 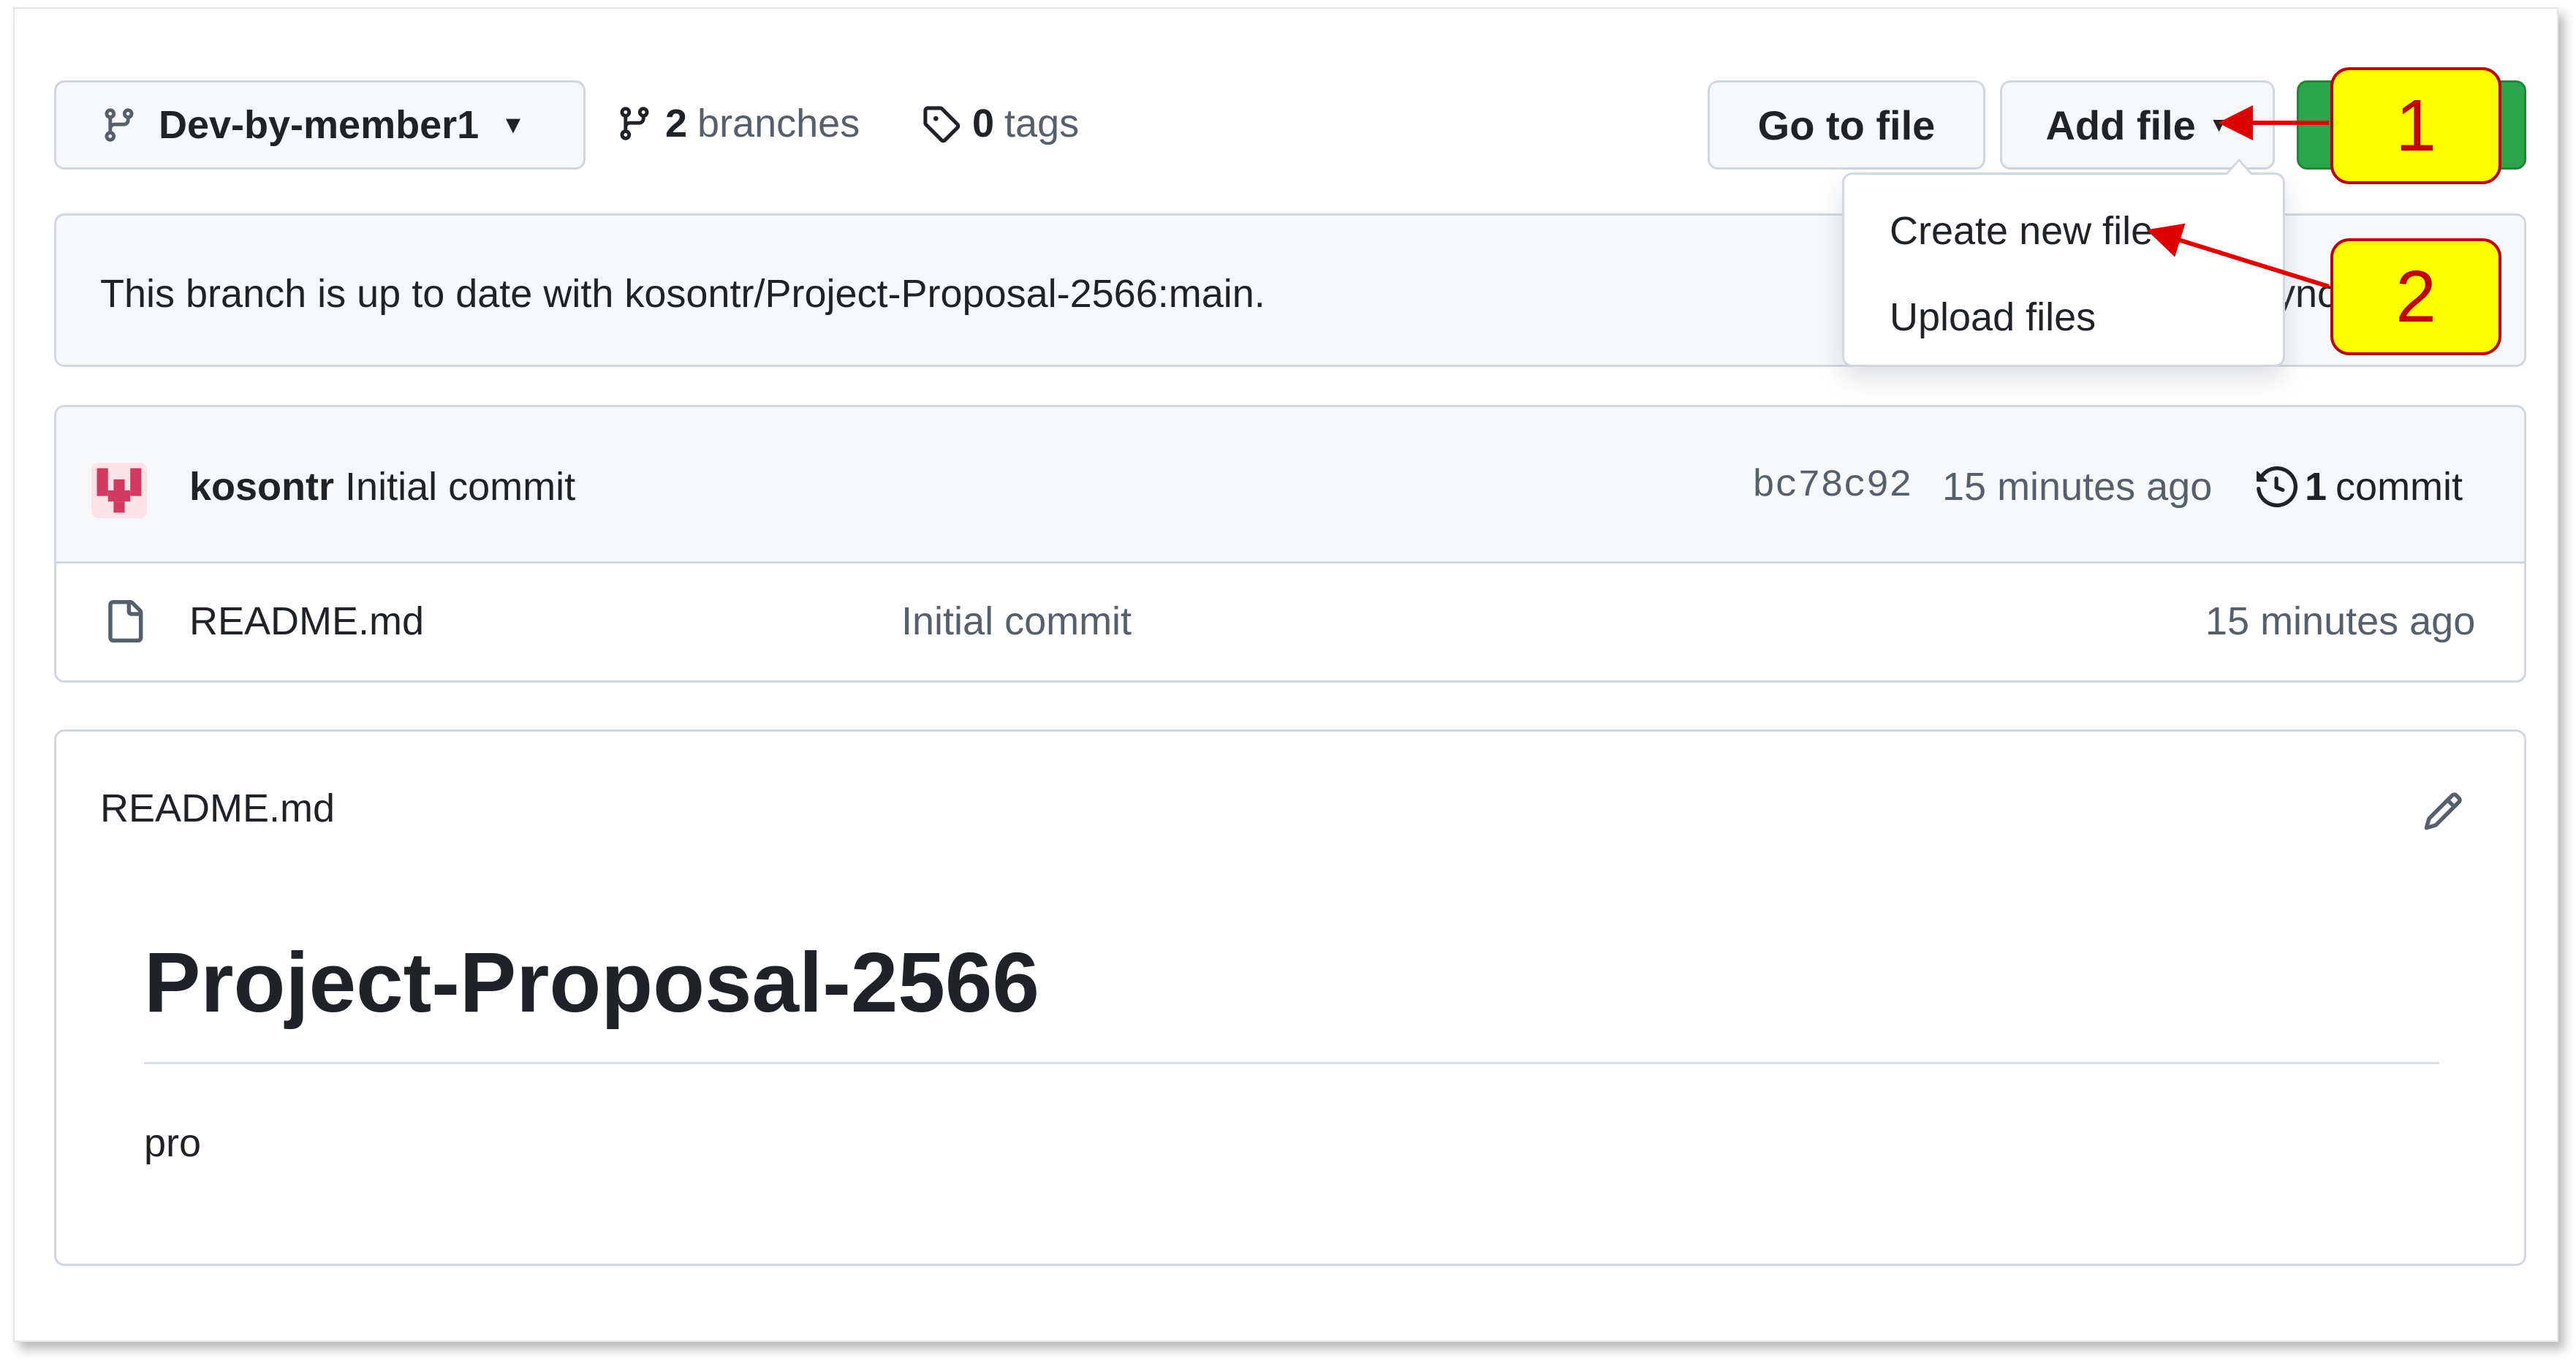 I want to click on menu-caret, so click(x=2239, y=167).